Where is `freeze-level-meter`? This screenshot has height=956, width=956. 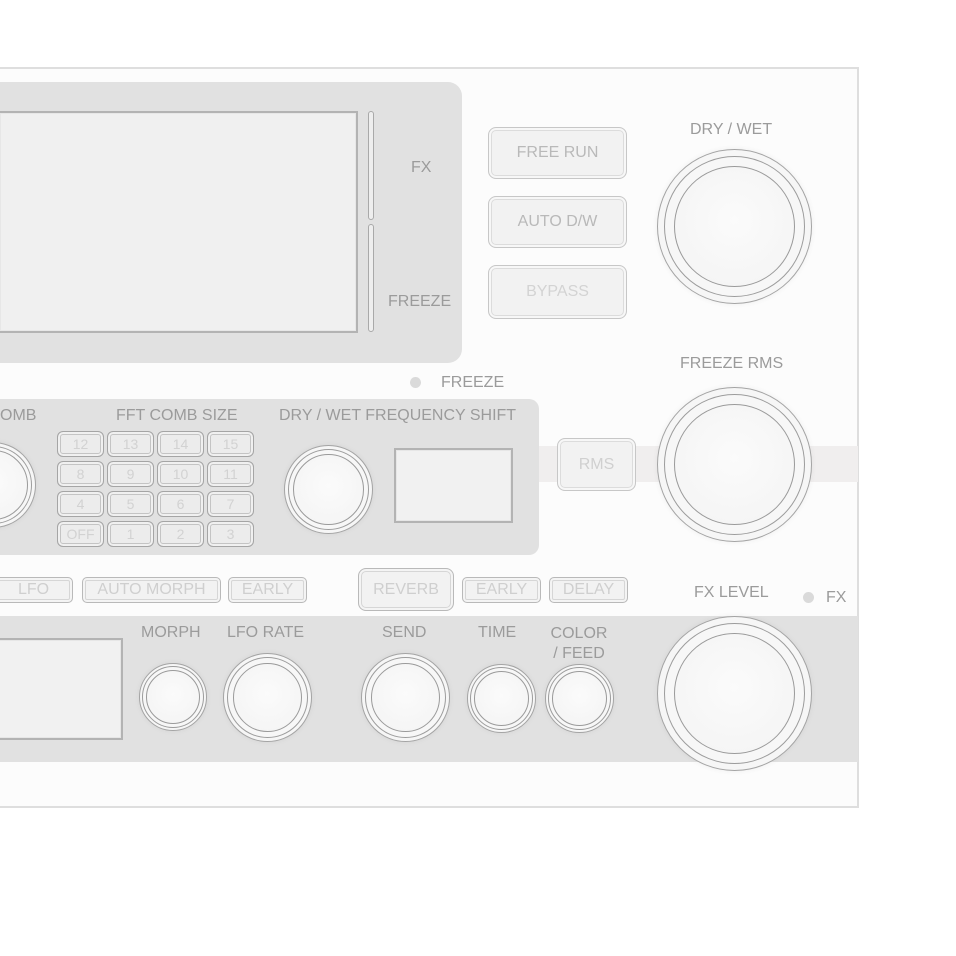 freeze-level-meter is located at coordinates (371, 278).